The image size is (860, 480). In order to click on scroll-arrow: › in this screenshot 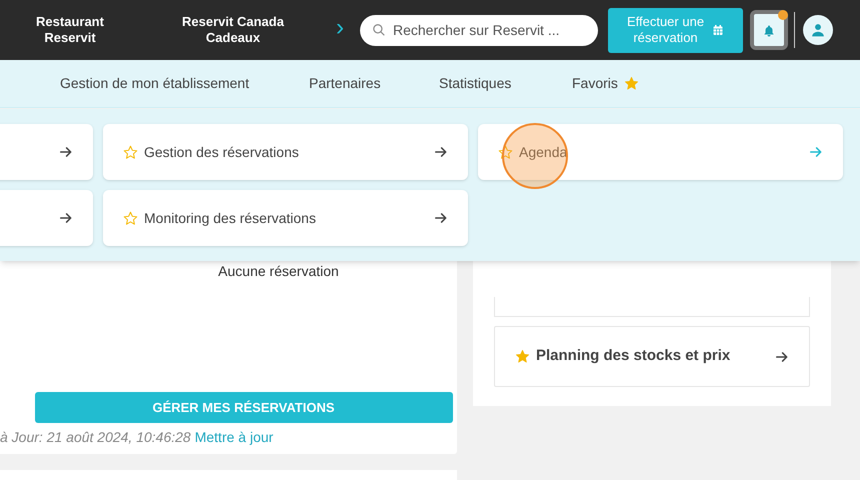, I will do `click(345, 30)`.